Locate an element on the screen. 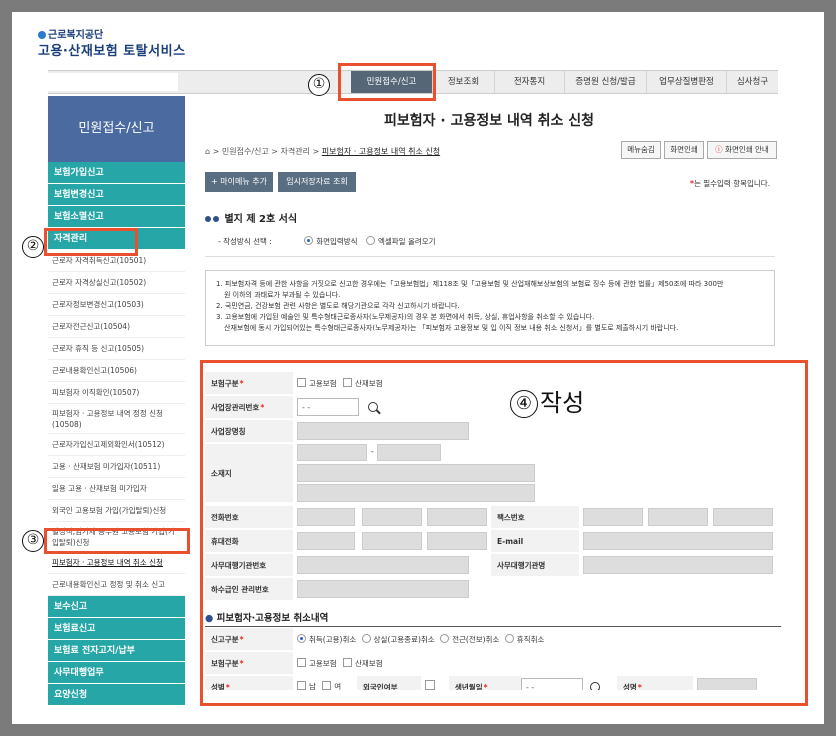  breadcrumb-item: 민원접수/신고 is located at coordinates (245, 151).